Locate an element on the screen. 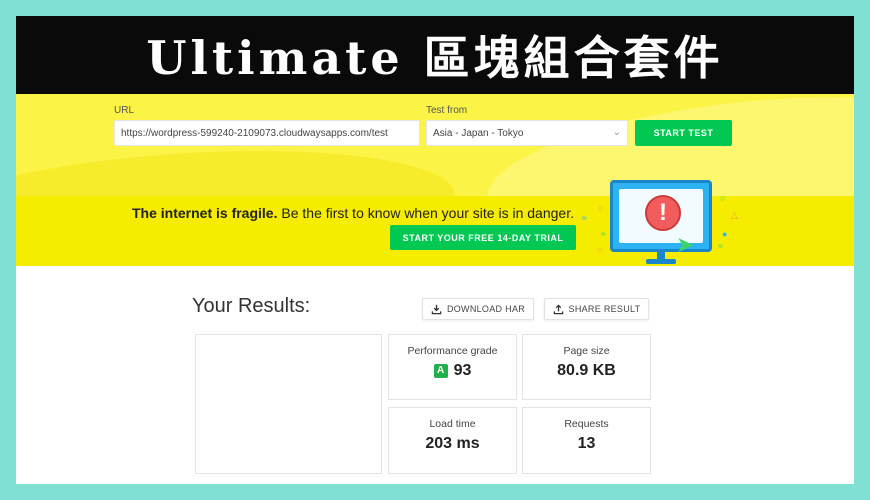 The width and height of the screenshot is (870, 500). share-result-button: SHARE RESULT is located at coordinates (596, 309).